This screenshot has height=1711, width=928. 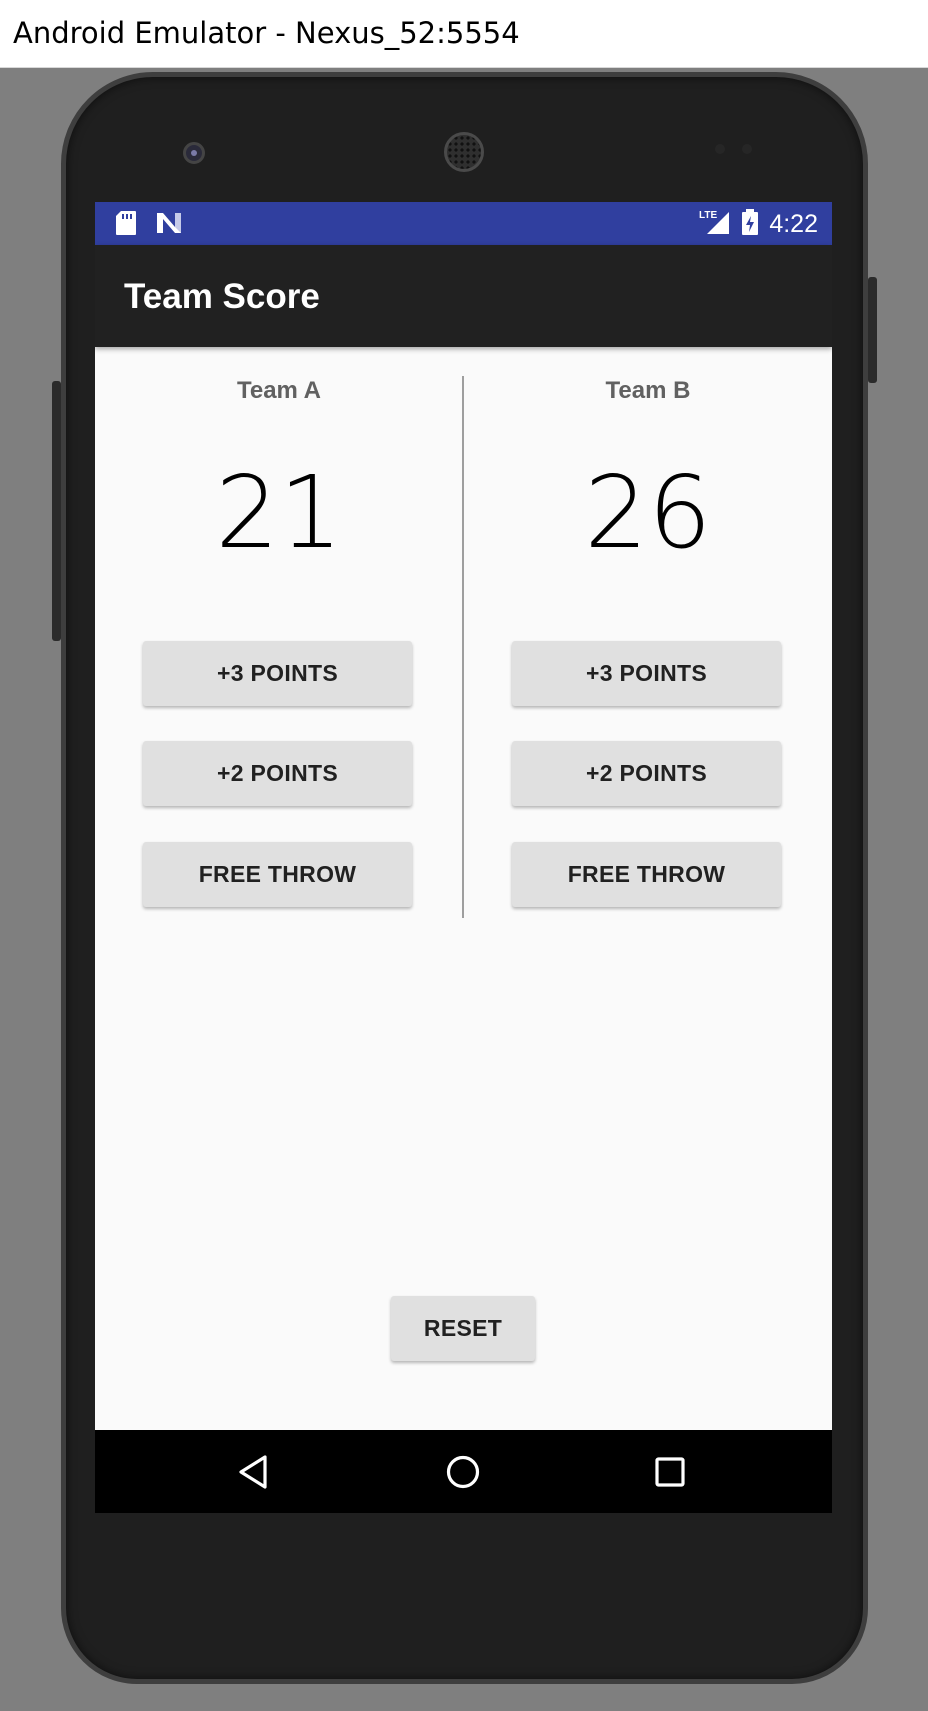 What do you see at coordinates (463, 647) in the screenshot?
I see `team-divider` at bounding box center [463, 647].